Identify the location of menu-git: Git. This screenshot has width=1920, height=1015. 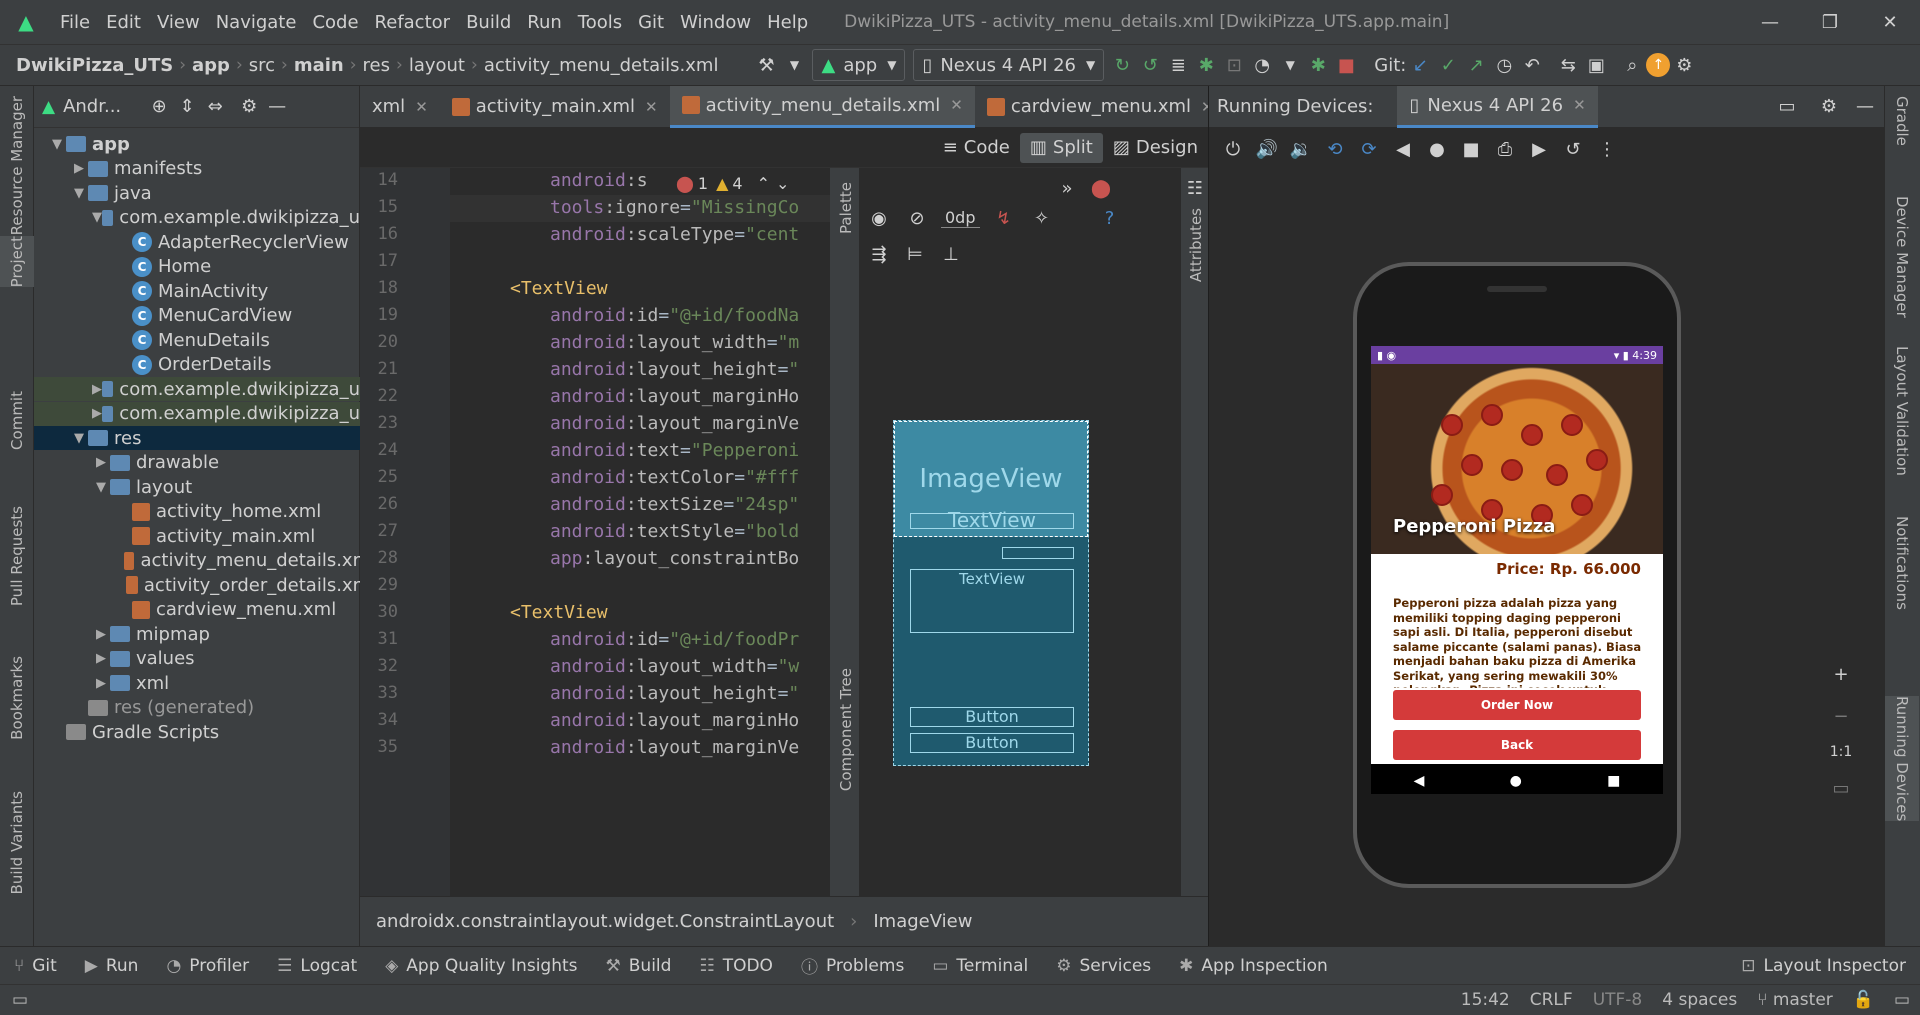
(651, 22).